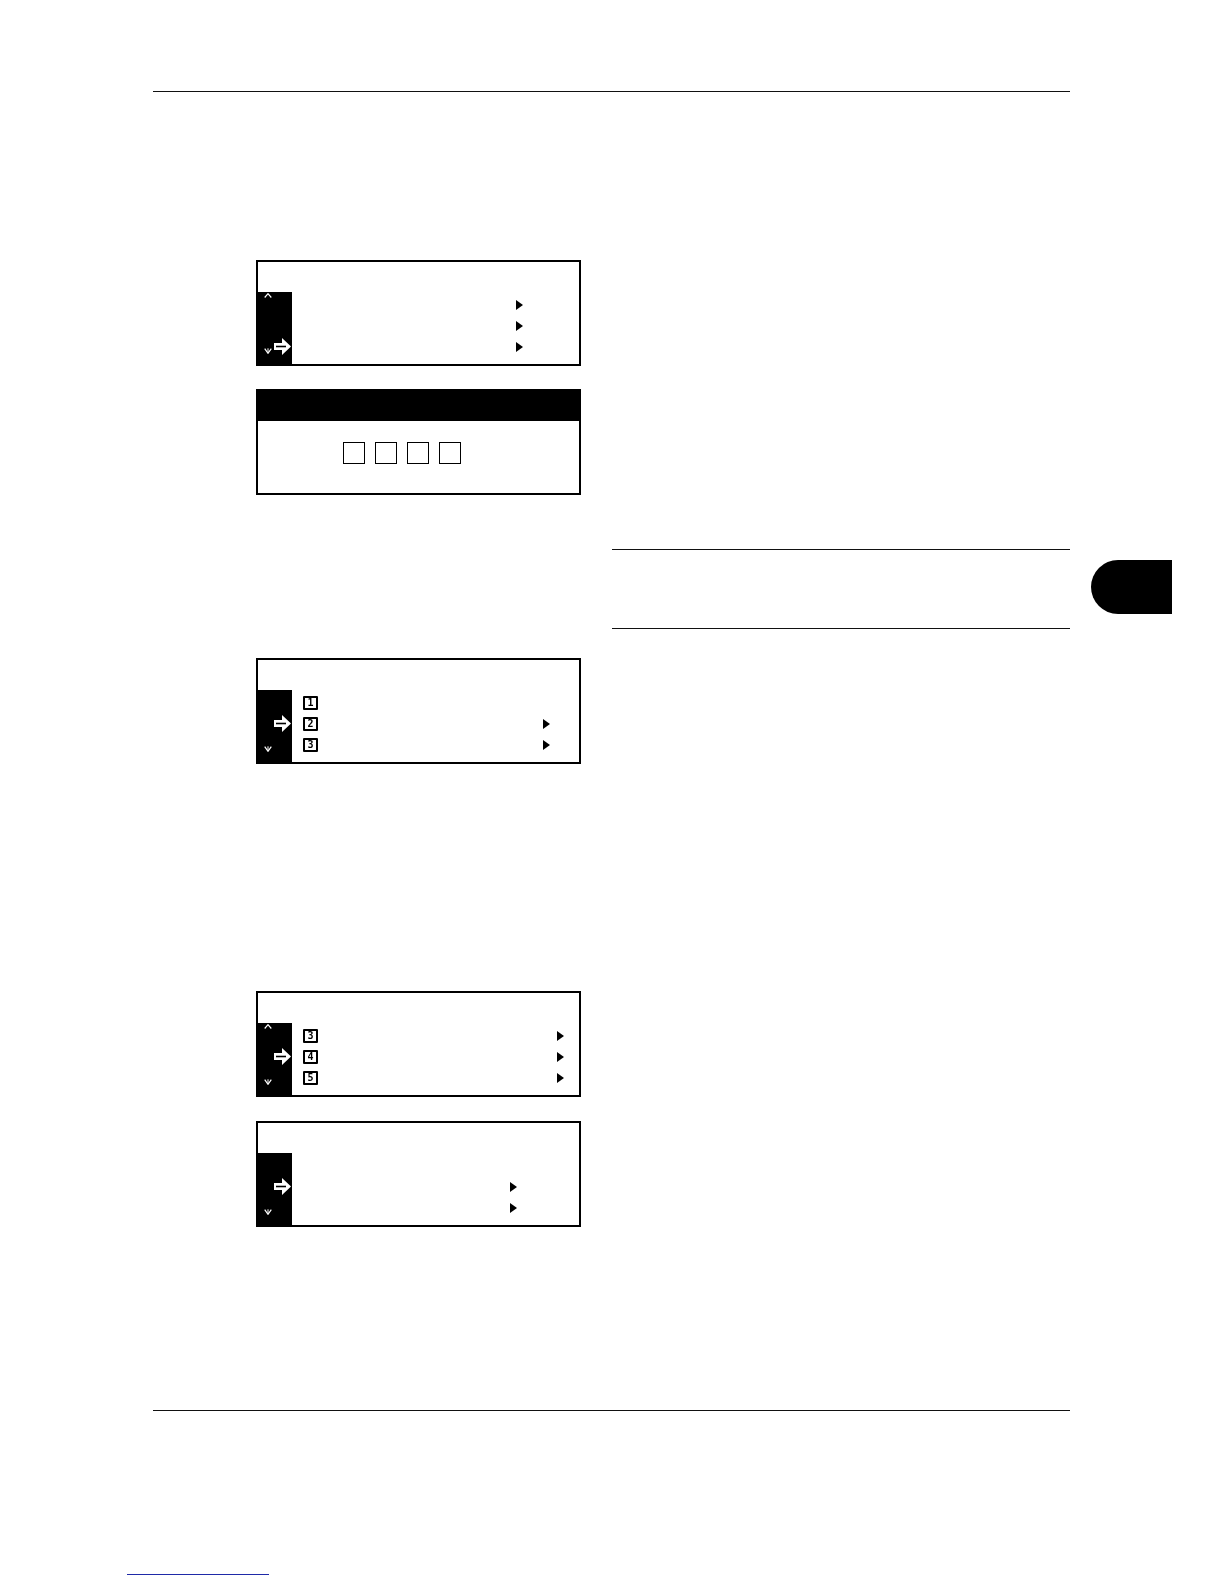 The width and height of the screenshot is (1224, 1584). Describe the element at coordinates (310, 1077) in the screenshot. I see `item-number: 5` at that location.